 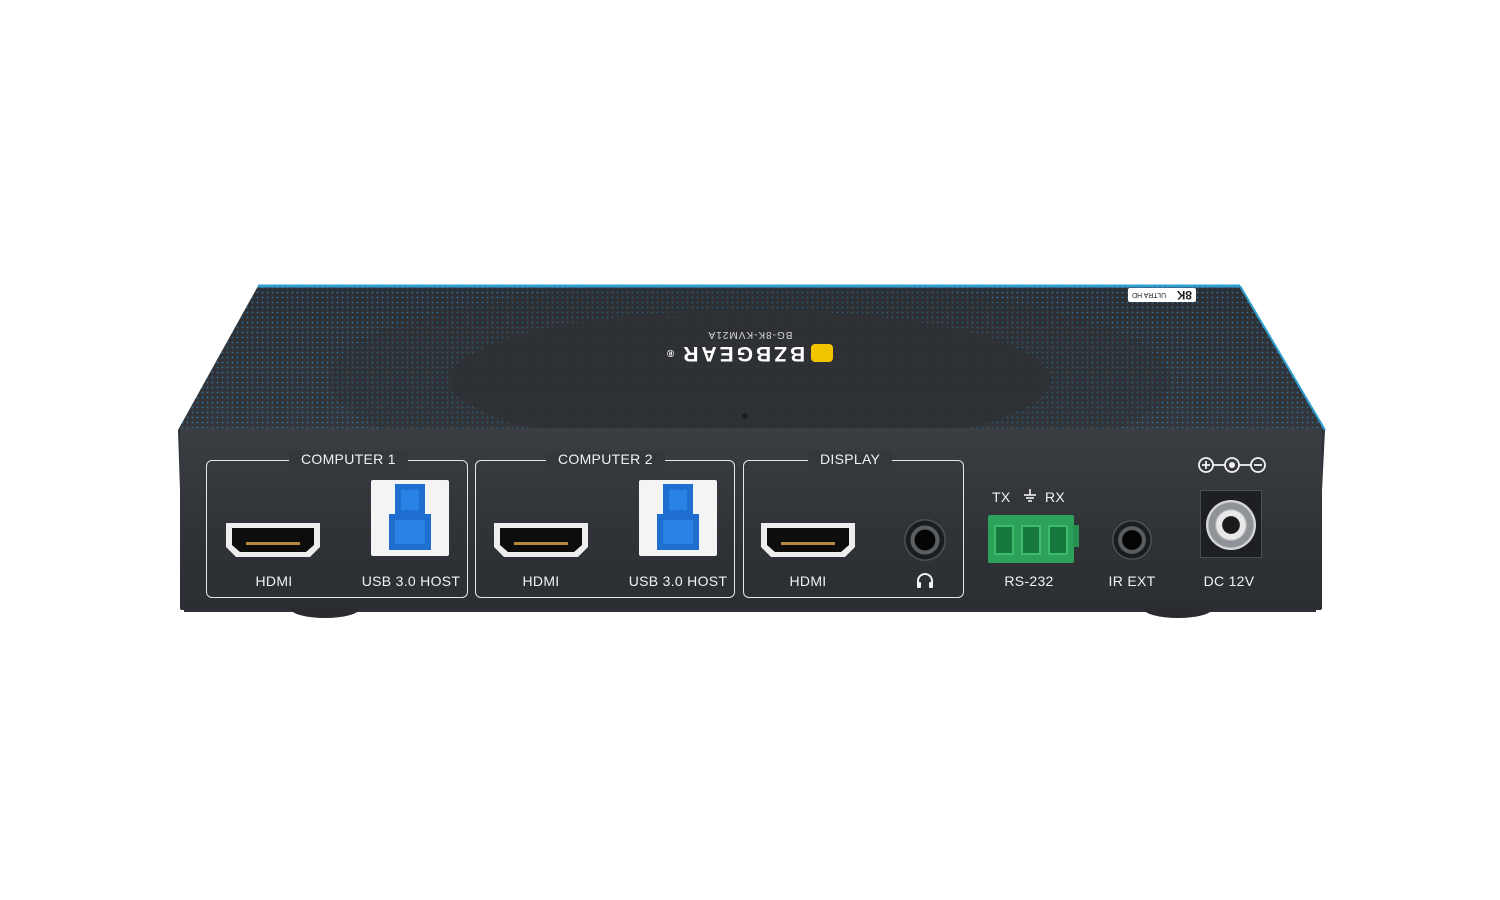 What do you see at coordinates (1149, 295) in the screenshot?
I see `badge-ultra-hd-text: ULTRA HD` at bounding box center [1149, 295].